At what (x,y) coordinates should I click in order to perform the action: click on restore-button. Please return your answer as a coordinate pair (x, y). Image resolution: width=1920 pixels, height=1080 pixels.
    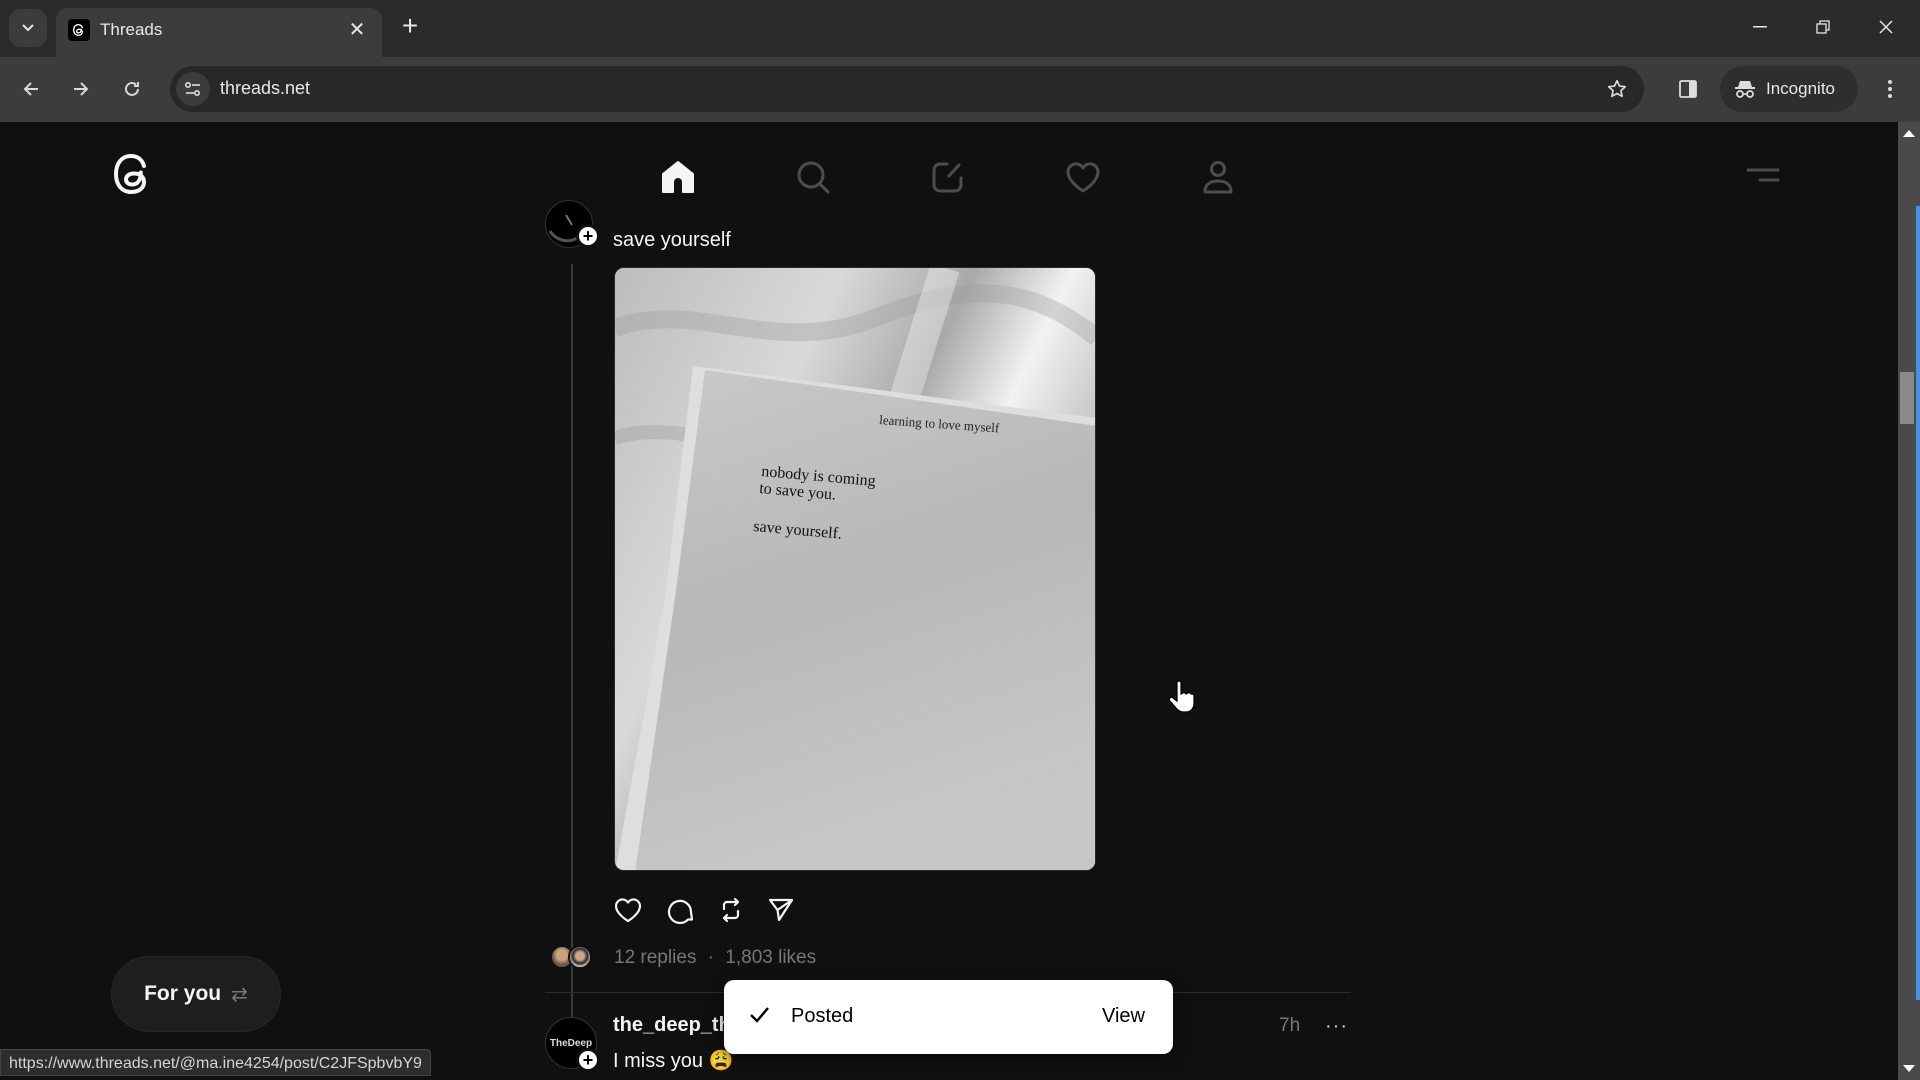
    Looking at the image, I should click on (1823, 27).